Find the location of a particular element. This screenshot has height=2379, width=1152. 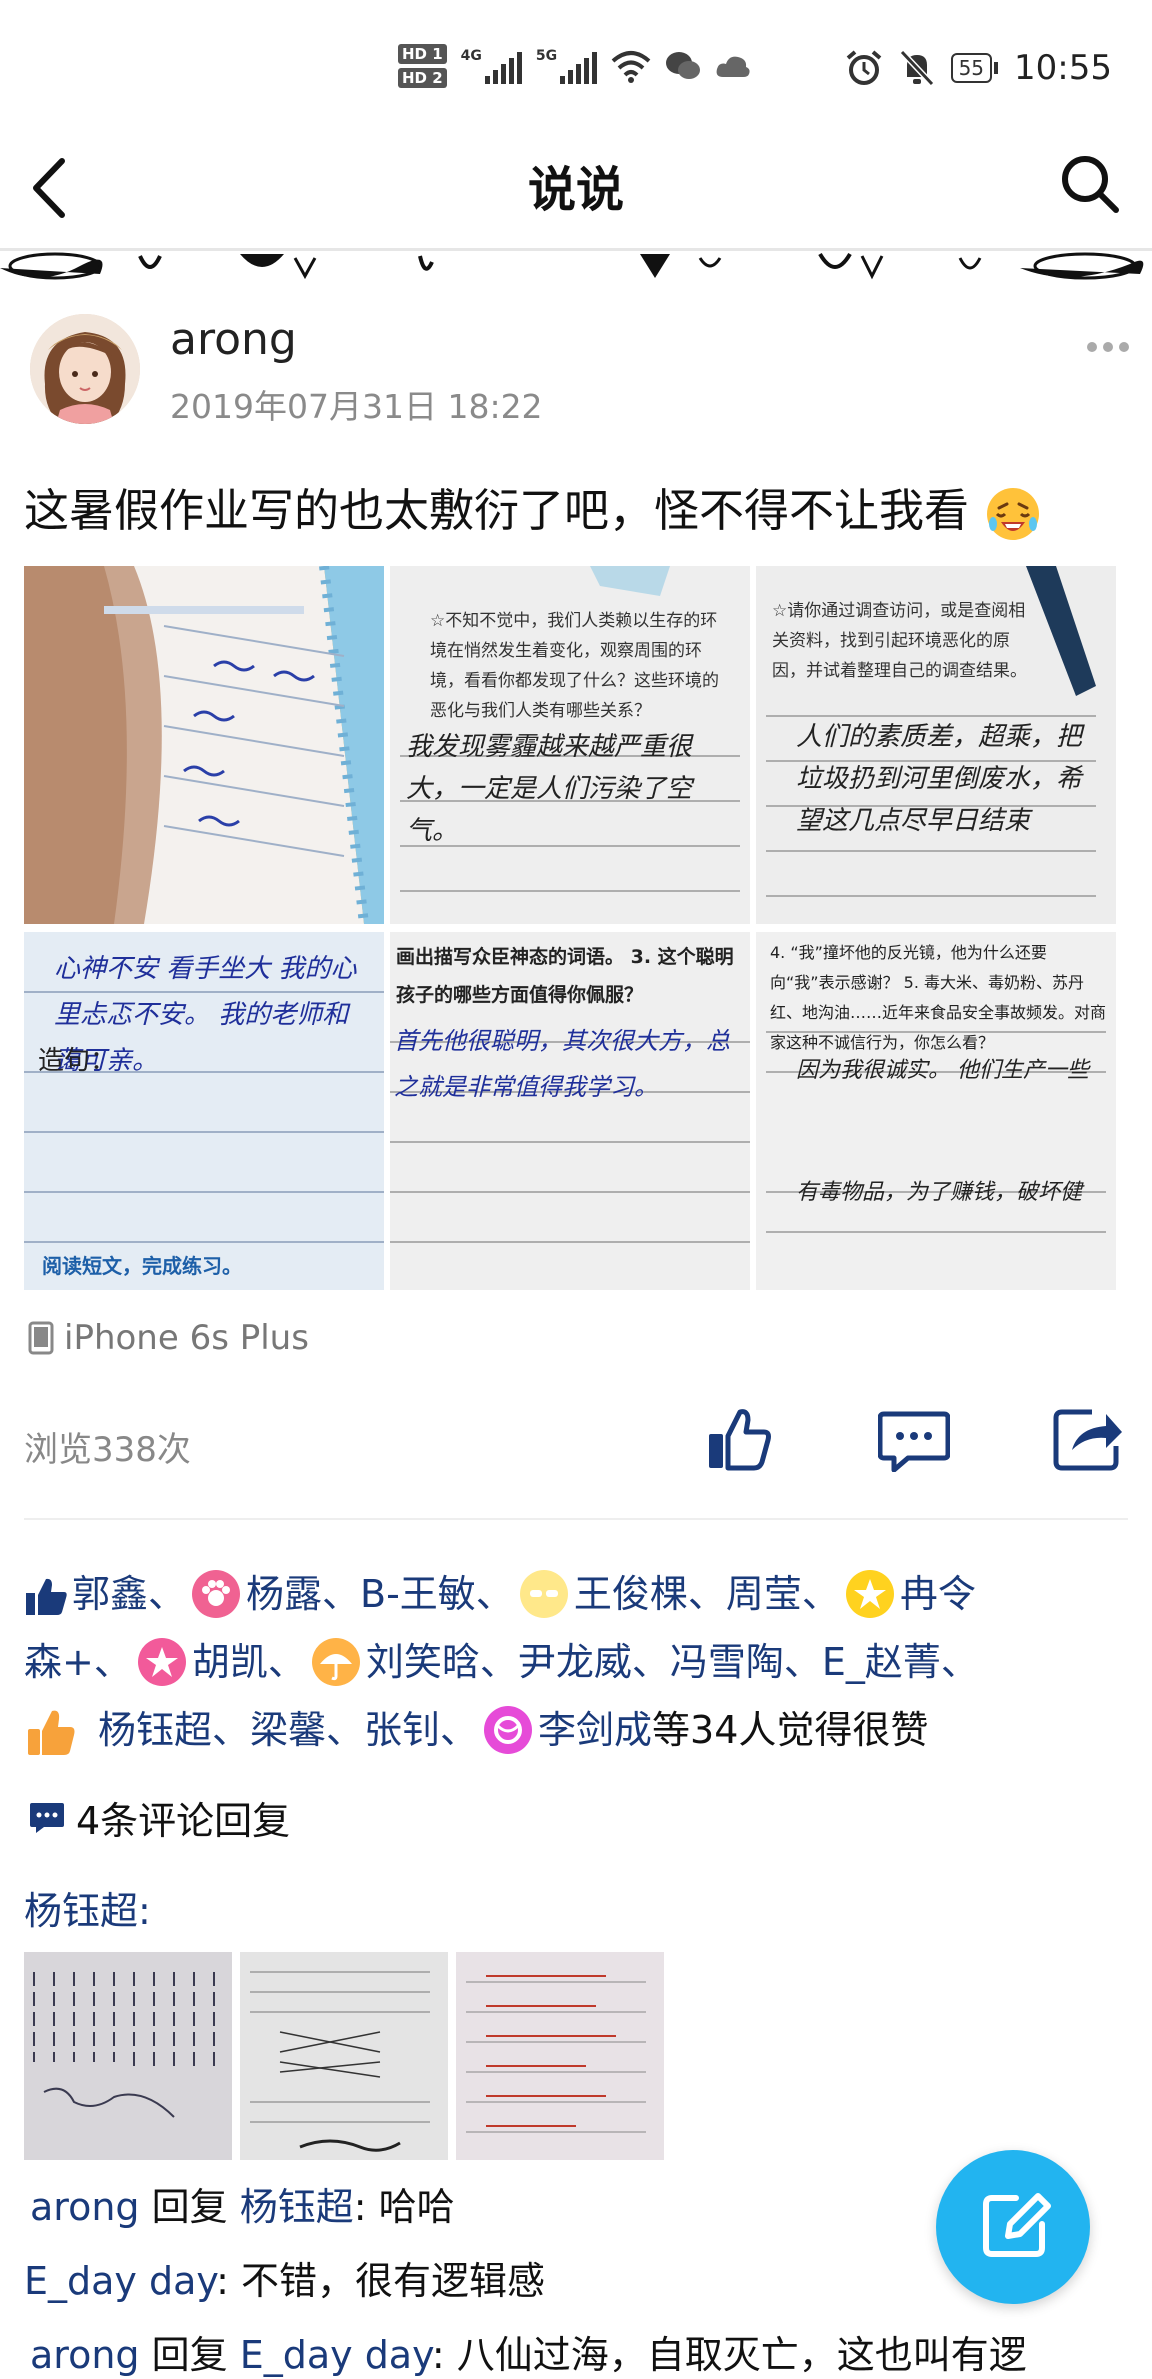

likes-line-3: 杨钰超、梁馨、张钊、 李剑成等34人觉得很赞 is located at coordinates (579, 1730).